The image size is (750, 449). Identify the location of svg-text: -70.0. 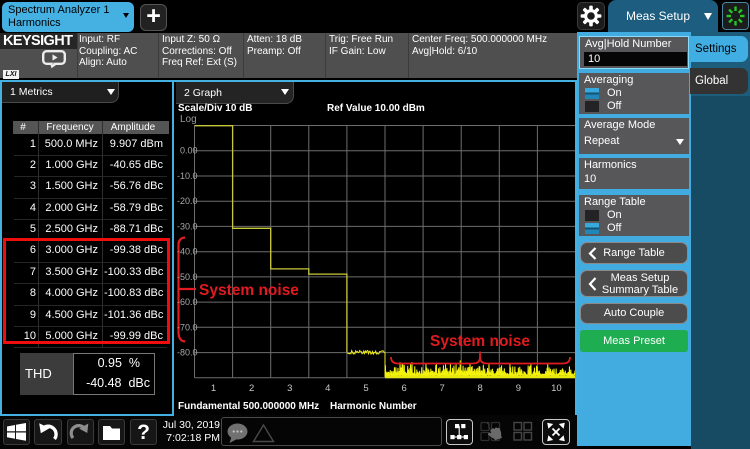
(187, 327).